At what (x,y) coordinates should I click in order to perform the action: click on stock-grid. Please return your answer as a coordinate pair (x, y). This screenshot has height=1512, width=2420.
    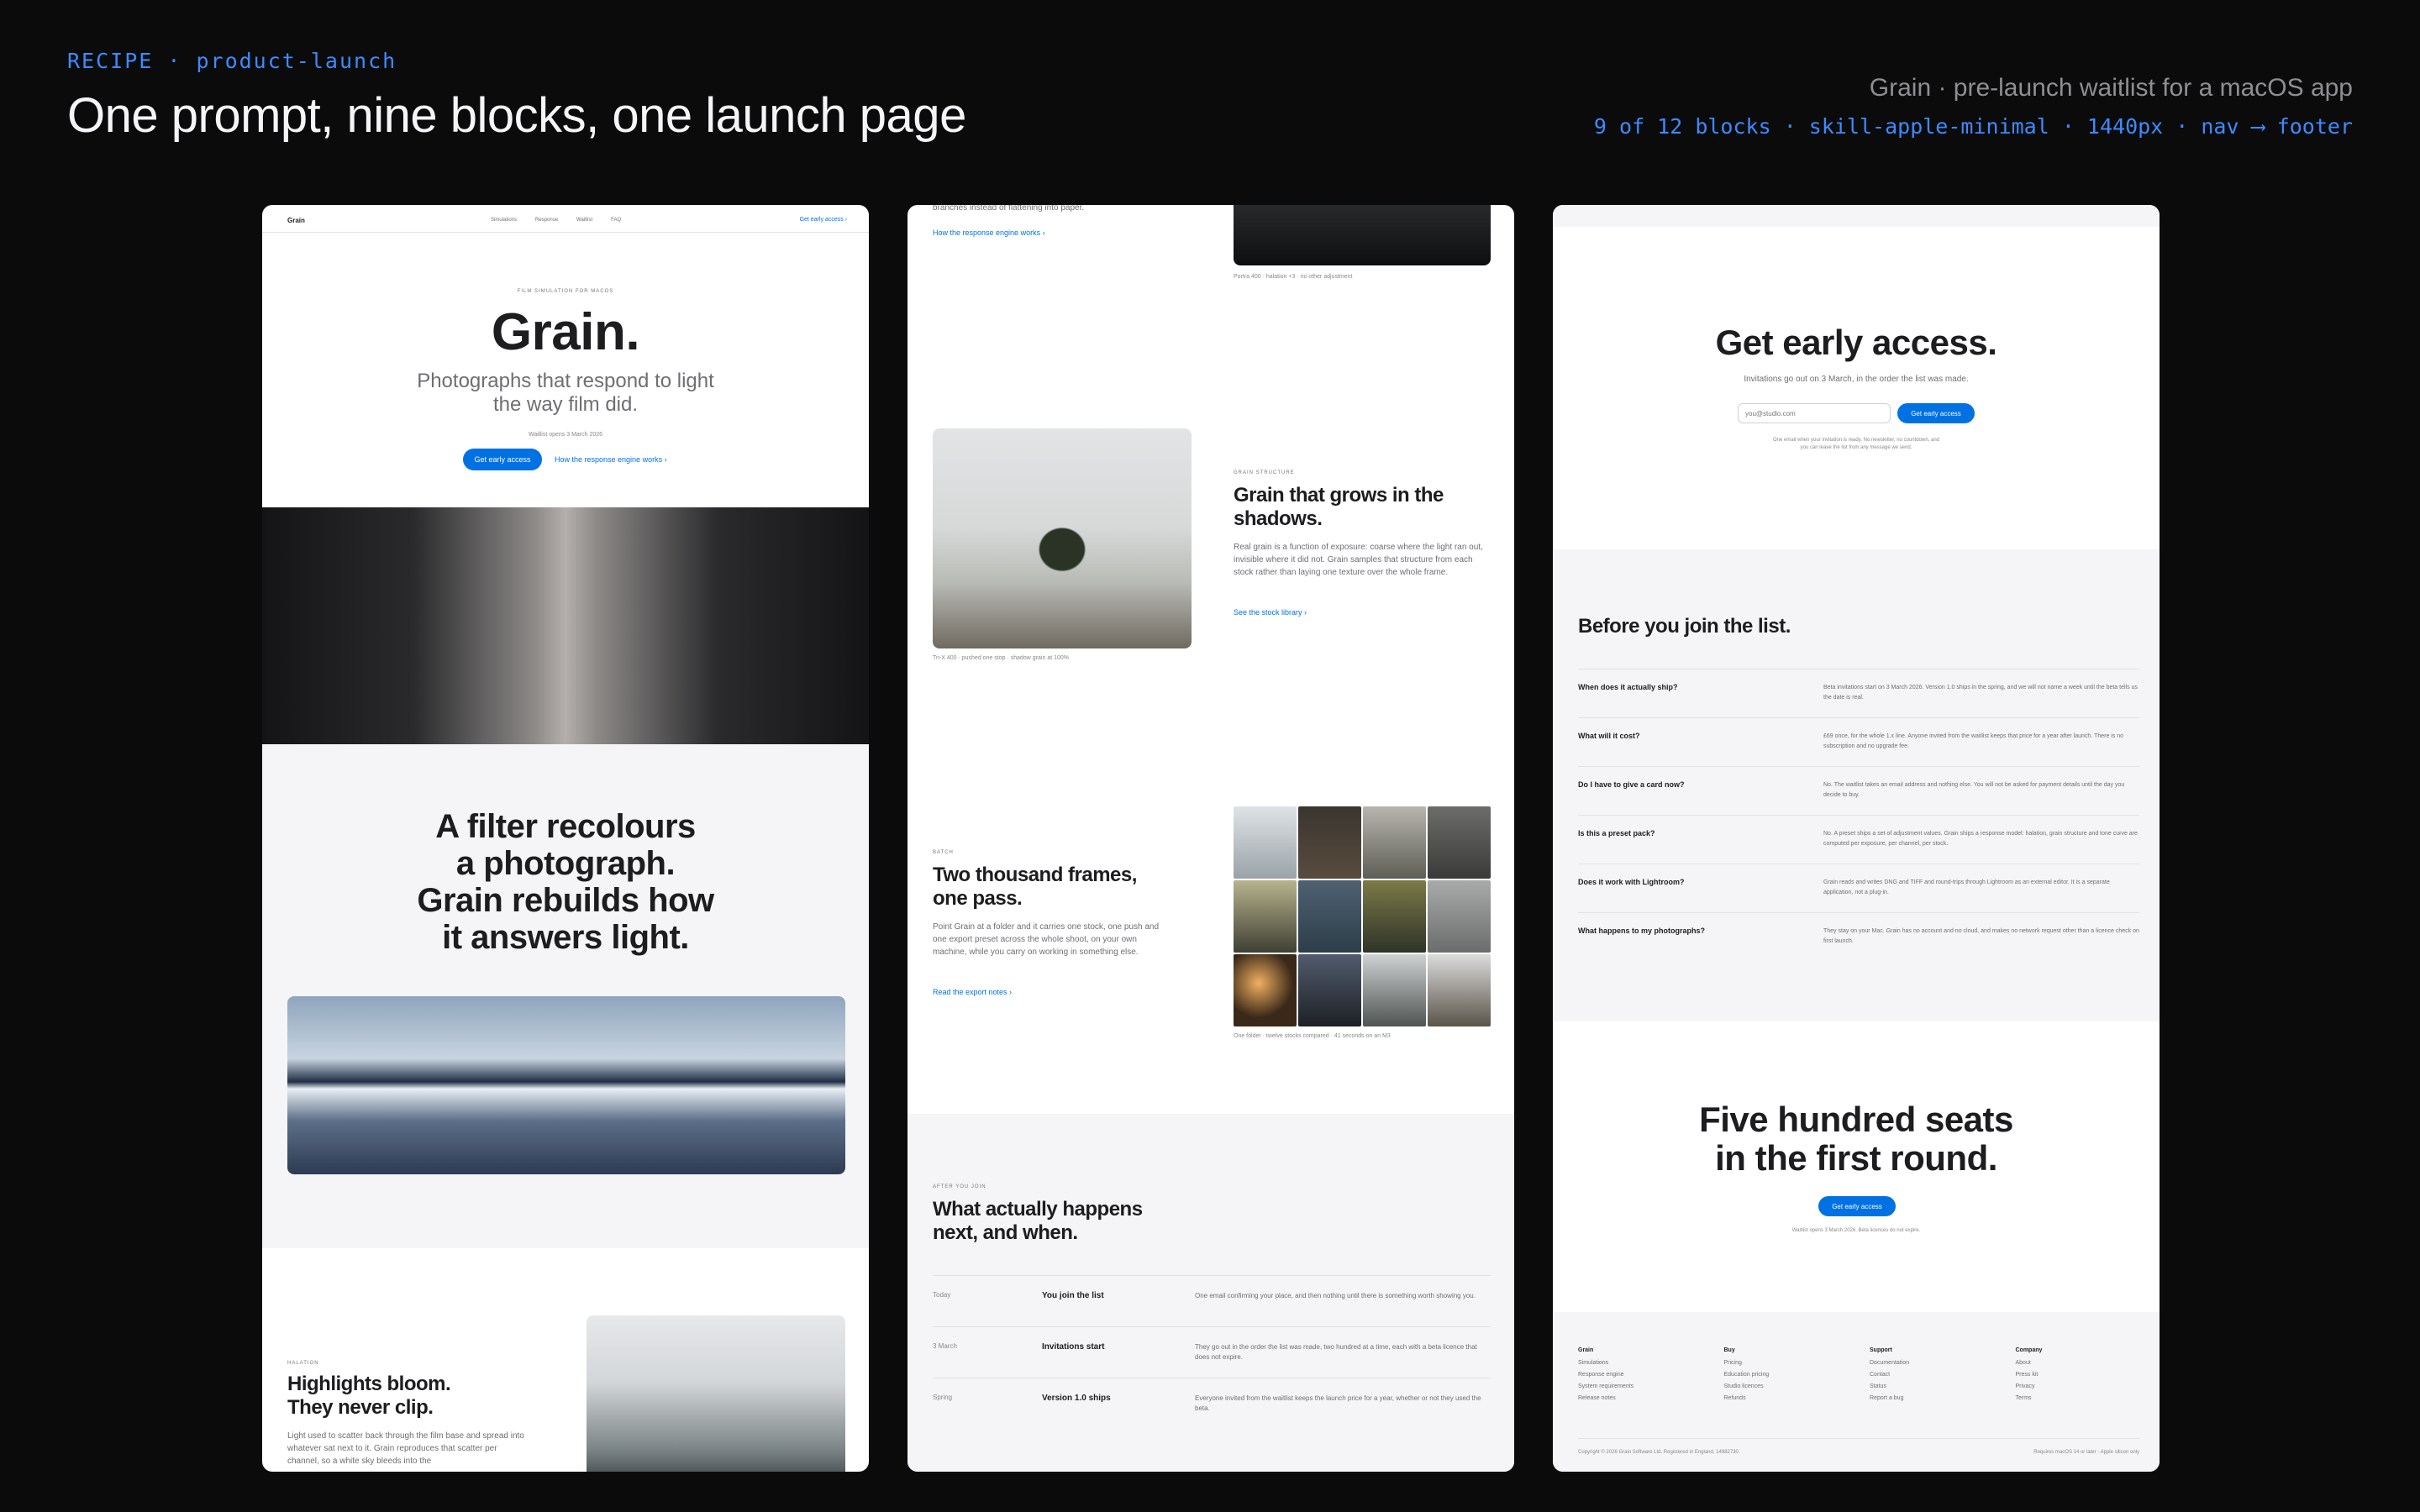
    Looking at the image, I should click on (1362, 916).